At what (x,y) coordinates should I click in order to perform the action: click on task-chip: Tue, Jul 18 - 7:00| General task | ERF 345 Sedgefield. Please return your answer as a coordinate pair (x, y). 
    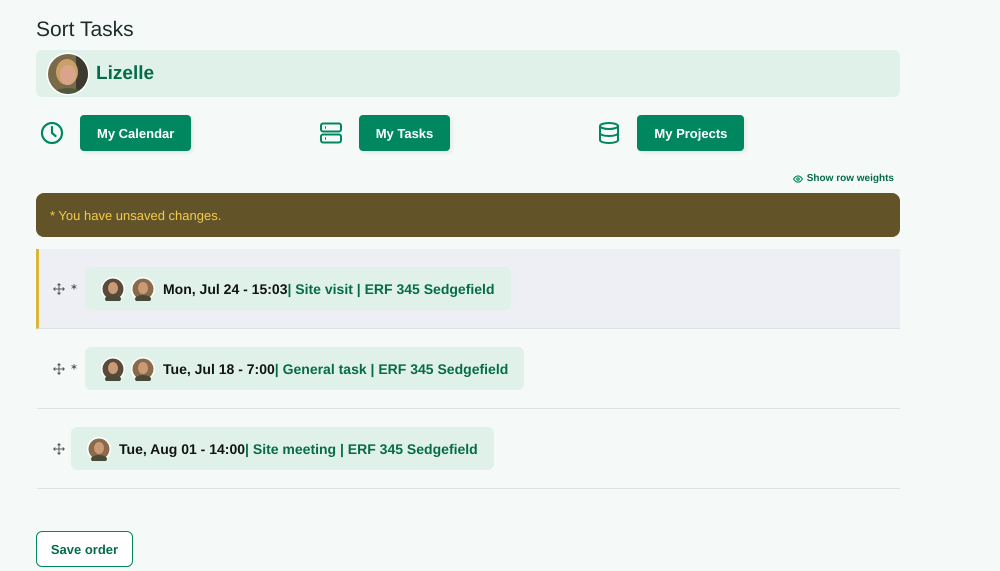
    Looking at the image, I should click on (304, 368).